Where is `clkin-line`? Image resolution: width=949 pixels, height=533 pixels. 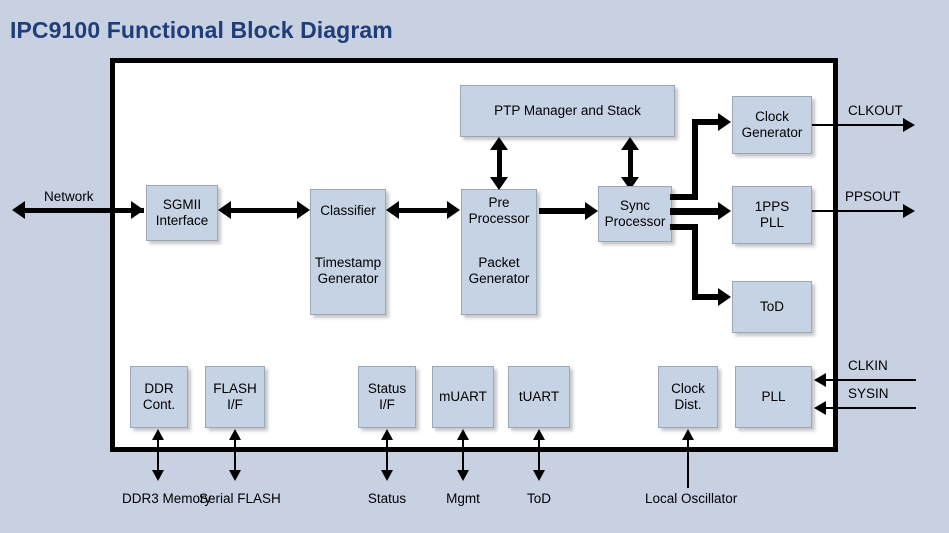
clkin-line is located at coordinates (871, 380).